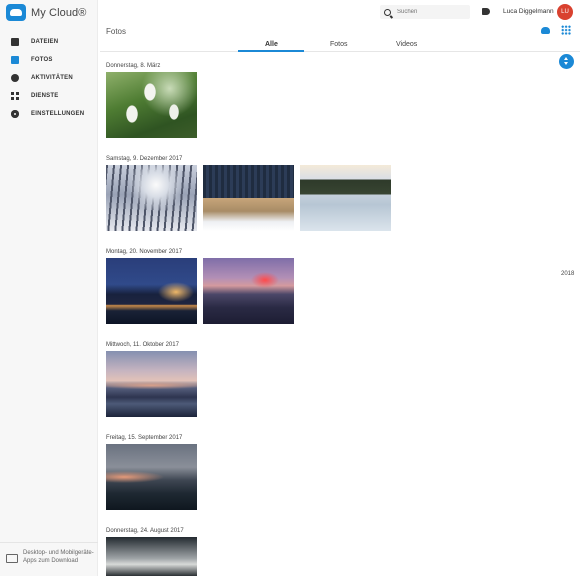 This screenshot has height=576, width=580. I want to click on section-date: Montag, 20. November 2017, so click(144, 252).